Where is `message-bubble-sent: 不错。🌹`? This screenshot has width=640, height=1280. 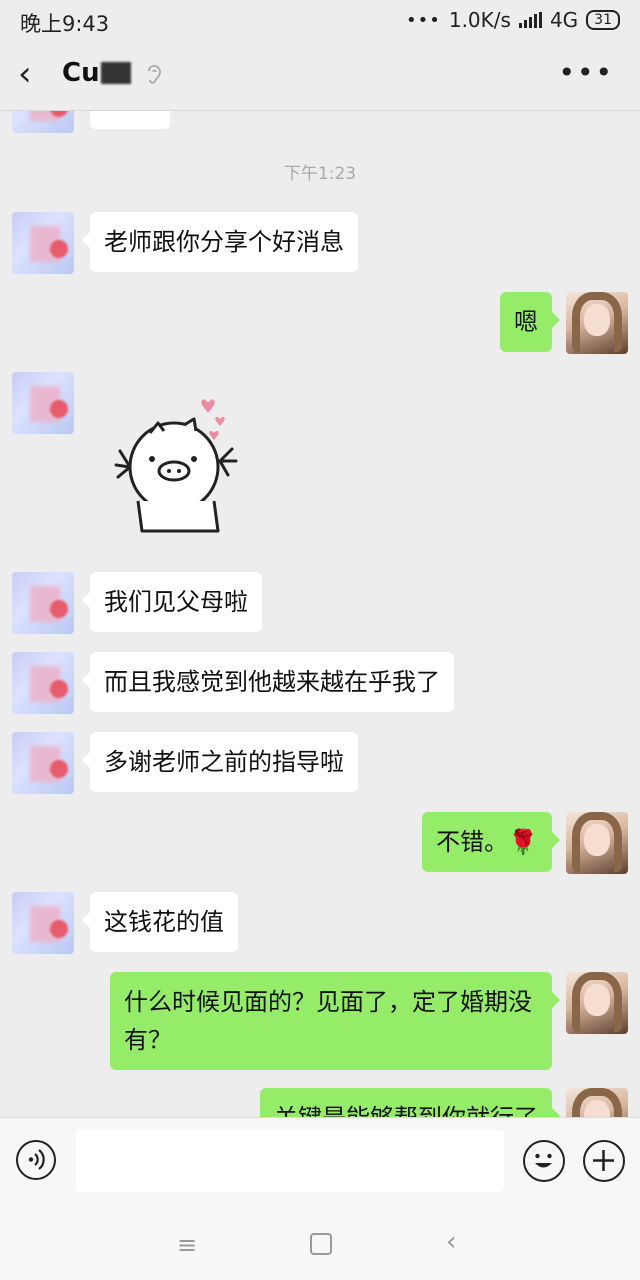
message-bubble-sent: 不错。🌹 is located at coordinates (491, 842).